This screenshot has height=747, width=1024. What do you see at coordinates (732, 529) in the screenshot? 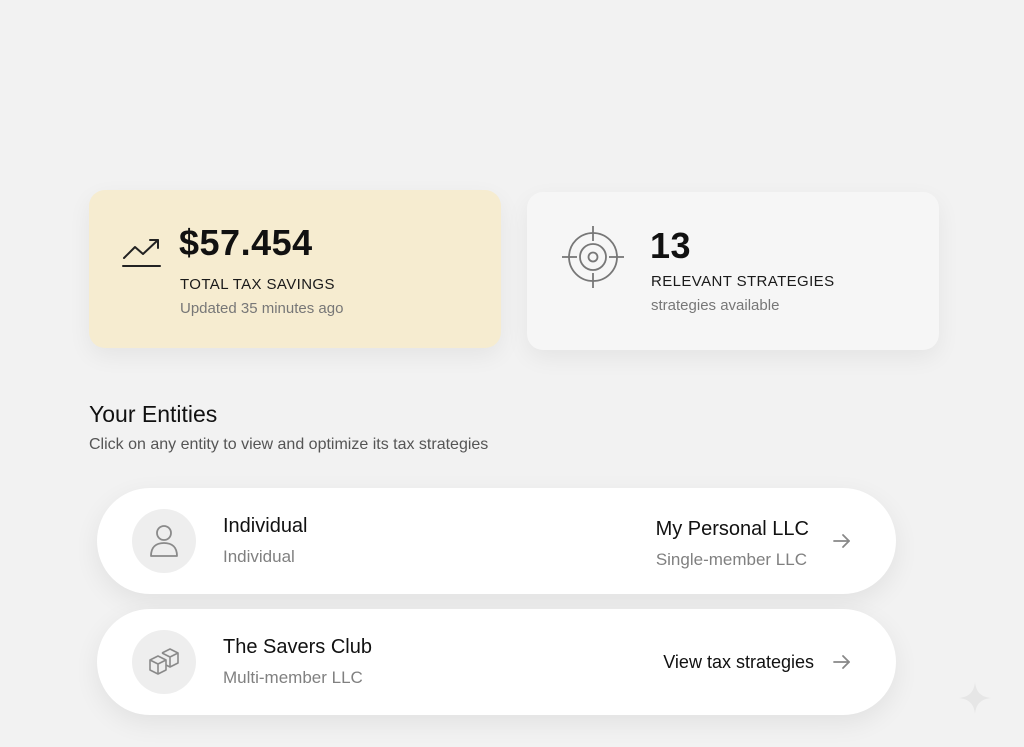
I see `linked-entity-name: My Personal LLC` at bounding box center [732, 529].